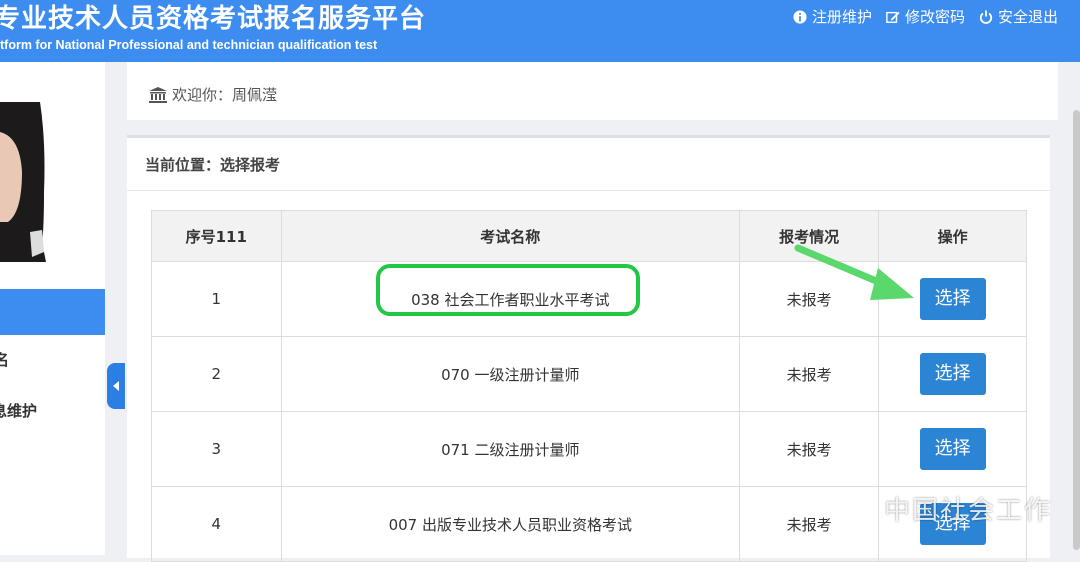 This screenshot has width=1080, height=562. I want to click on table-row: 3 071 二级注册计量师 未报考 选择, so click(589, 449).